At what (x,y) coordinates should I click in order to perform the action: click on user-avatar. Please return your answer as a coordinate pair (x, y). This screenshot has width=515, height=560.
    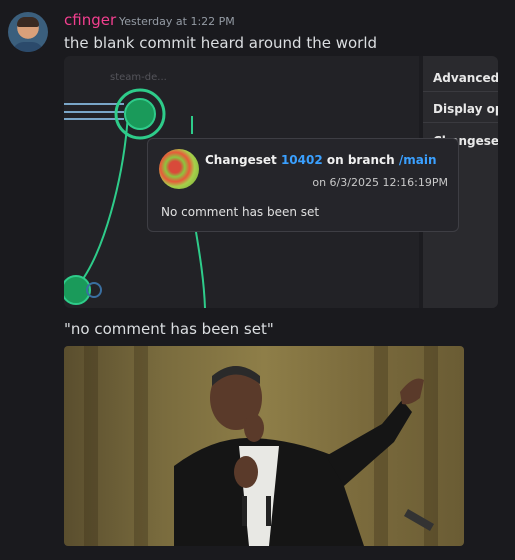
    Looking at the image, I should click on (28, 32).